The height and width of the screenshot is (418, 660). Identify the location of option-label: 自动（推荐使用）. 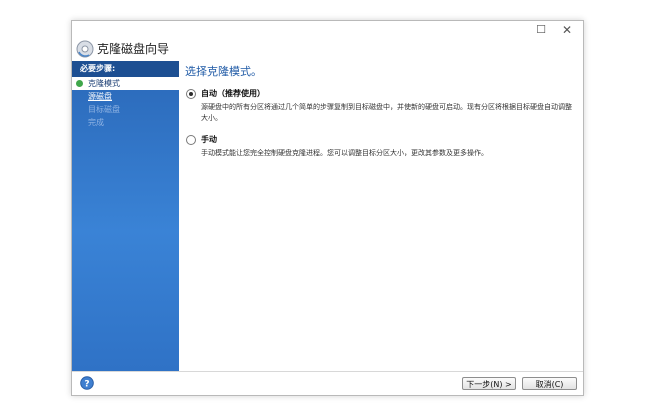
(233, 93).